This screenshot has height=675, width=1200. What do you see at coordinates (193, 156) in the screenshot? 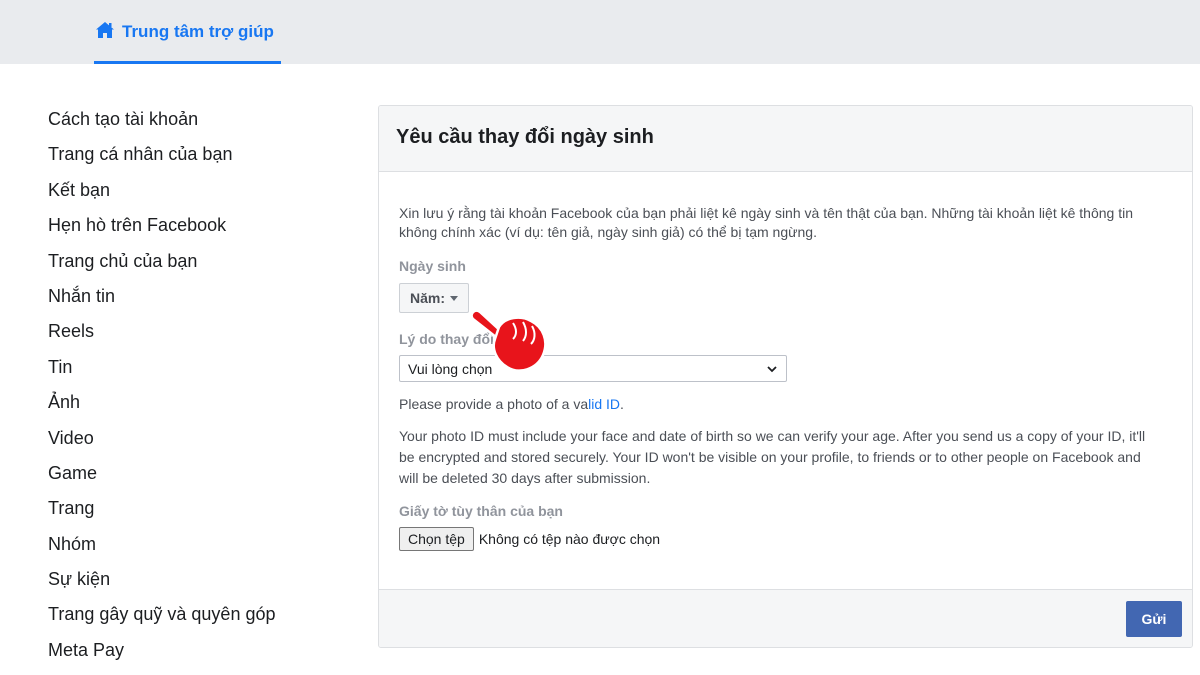
I see `sidebar-item-profile: Trang cá nhân của bạn` at bounding box center [193, 156].